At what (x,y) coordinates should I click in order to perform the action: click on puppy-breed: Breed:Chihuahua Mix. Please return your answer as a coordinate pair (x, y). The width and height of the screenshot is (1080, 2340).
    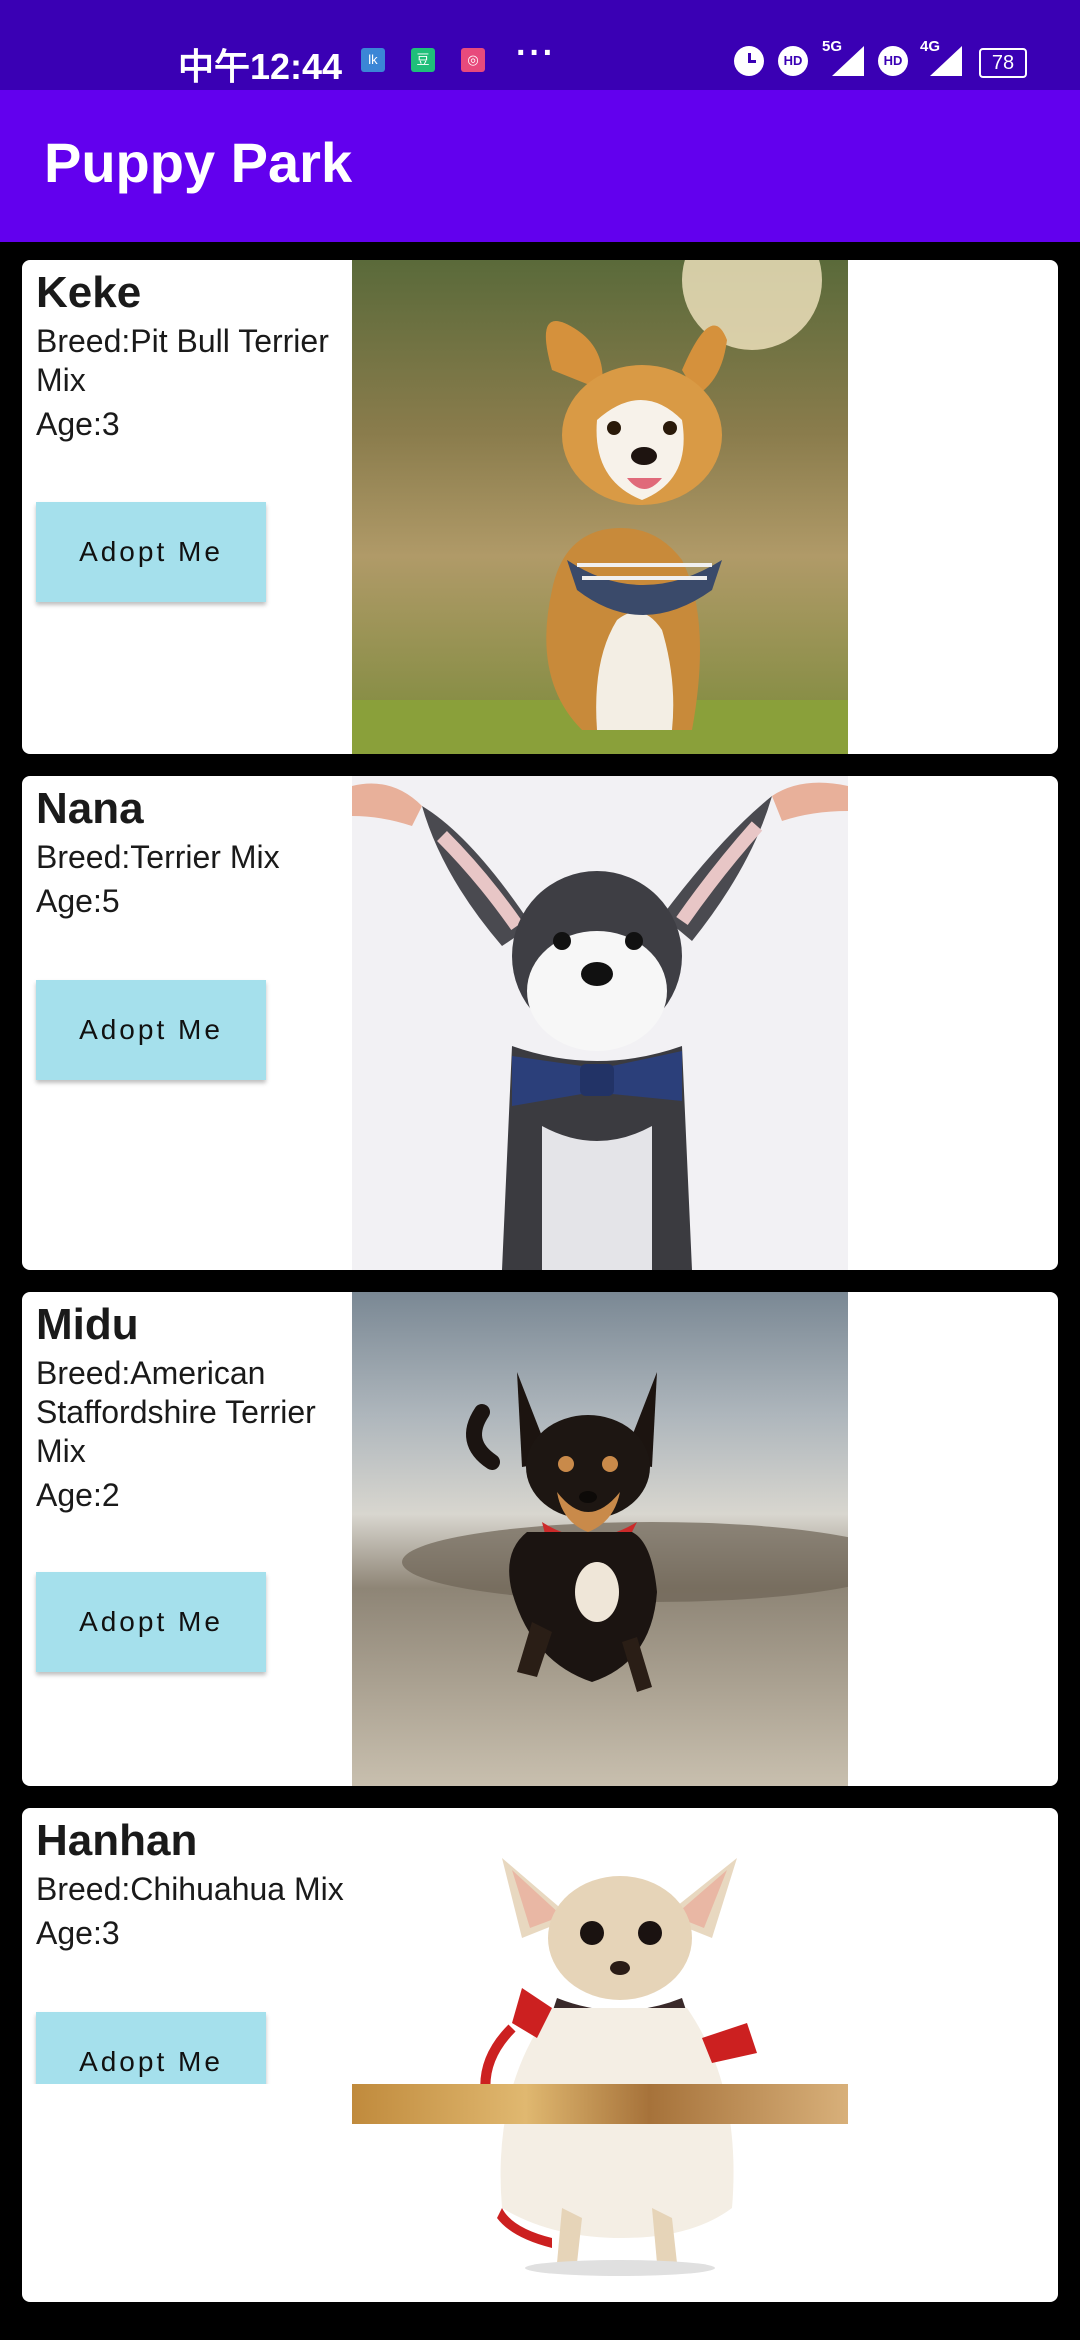
    Looking at the image, I should click on (190, 1889).